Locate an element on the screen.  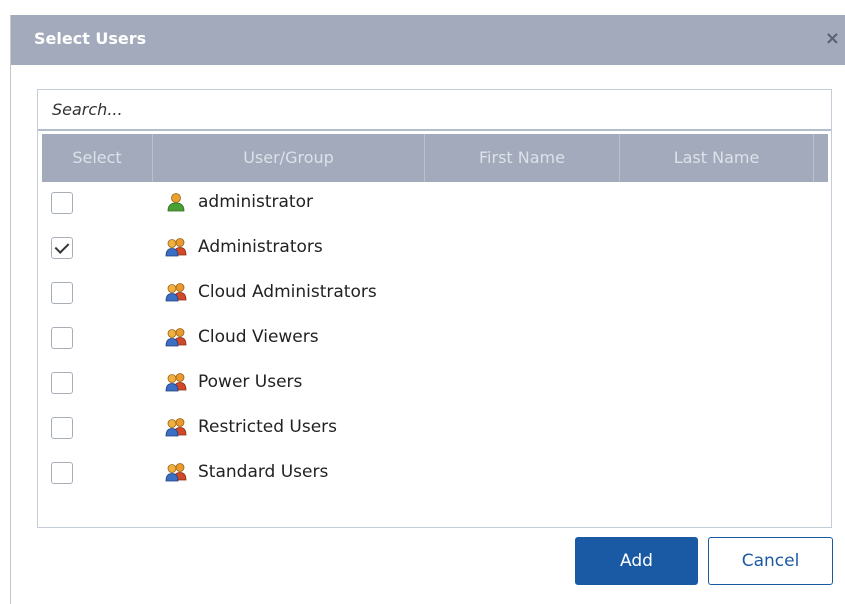
column-header-select: Select is located at coordinates (97, 158).